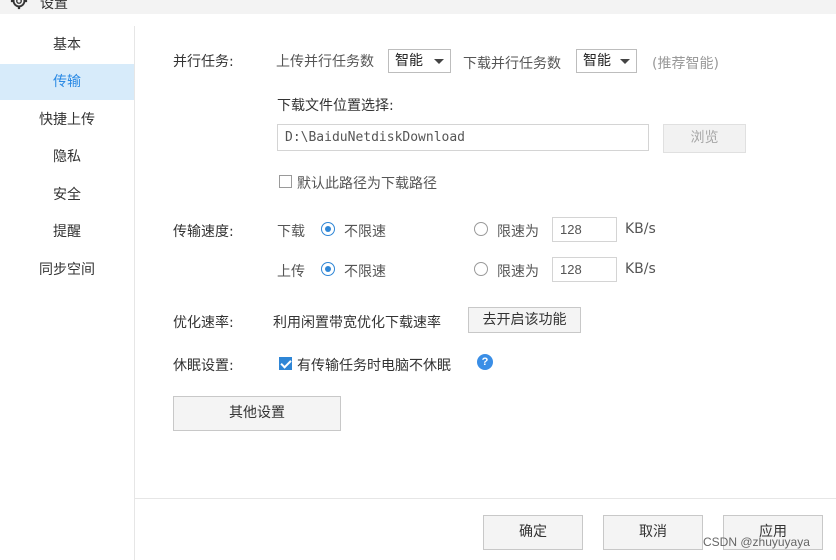  I want to click on optimize-rate-label: 优化速率:, so click(203, 323).